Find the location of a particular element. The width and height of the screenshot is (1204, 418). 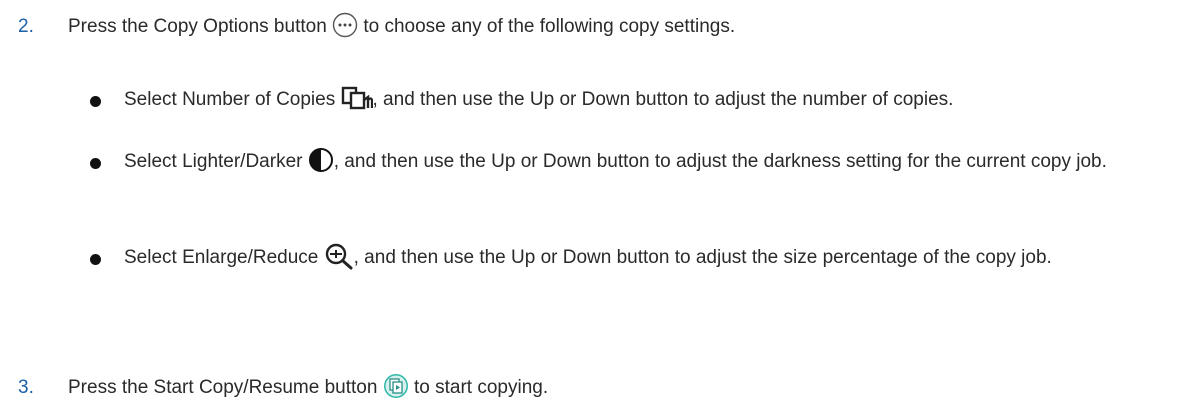

enlarge-reduce-icon is located at coordinates (339, 256).